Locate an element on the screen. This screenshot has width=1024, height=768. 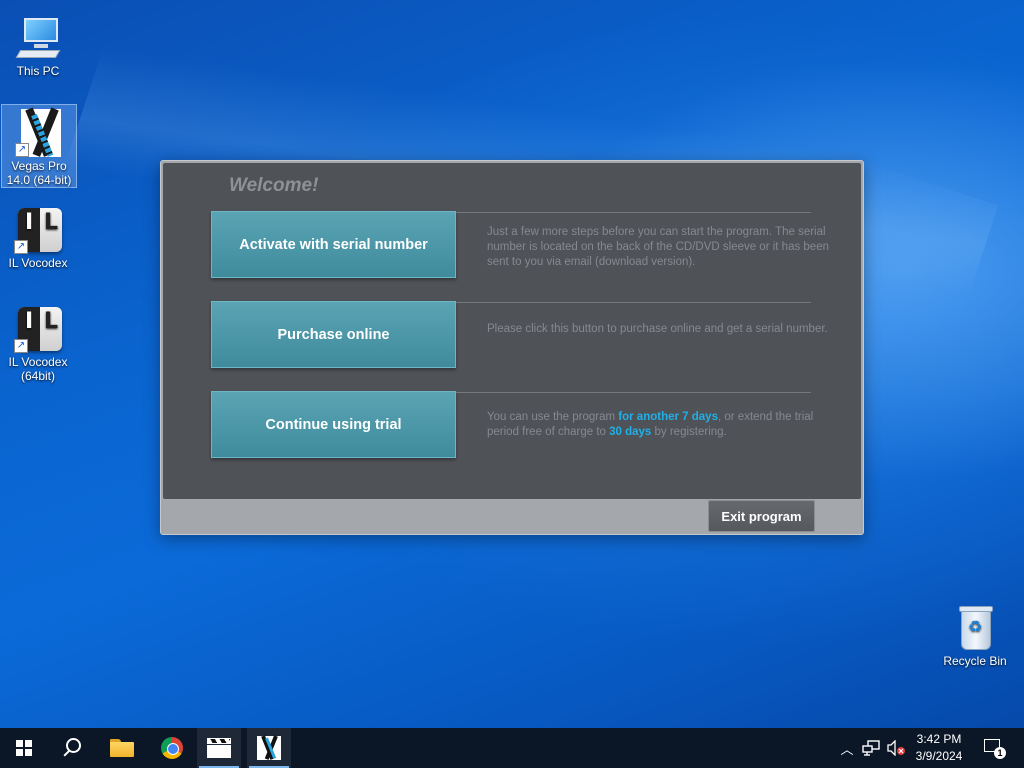
welcome-heading: Welcome! is located at coordinates (274, 185).